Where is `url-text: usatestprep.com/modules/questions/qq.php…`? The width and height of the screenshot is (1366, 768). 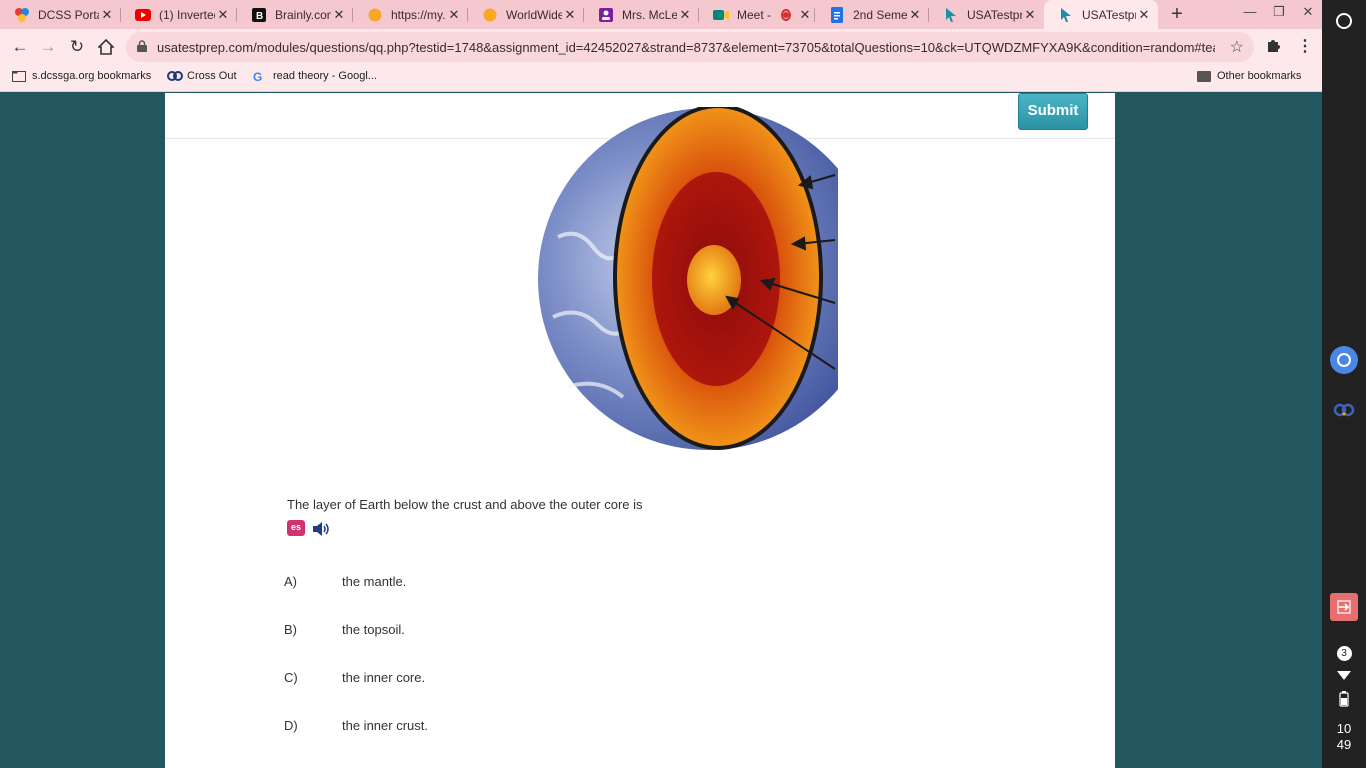
url-text: usatestprep.com/modules/questions/qq.php… is located at coordinates (686, 47).